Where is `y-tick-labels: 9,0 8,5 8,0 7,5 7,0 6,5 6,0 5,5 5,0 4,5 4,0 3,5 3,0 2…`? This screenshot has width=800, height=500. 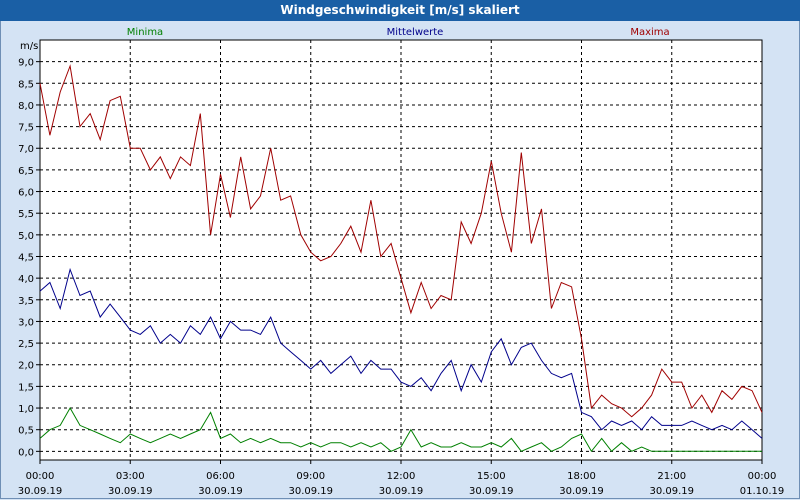
y-tick-labels: 9,0 8,5 8,0 7,5 7,0 6,5 6,0 5,5 5,0 4,5 4,0 3,5 3,0 2… is located at coordinates (26, 258).